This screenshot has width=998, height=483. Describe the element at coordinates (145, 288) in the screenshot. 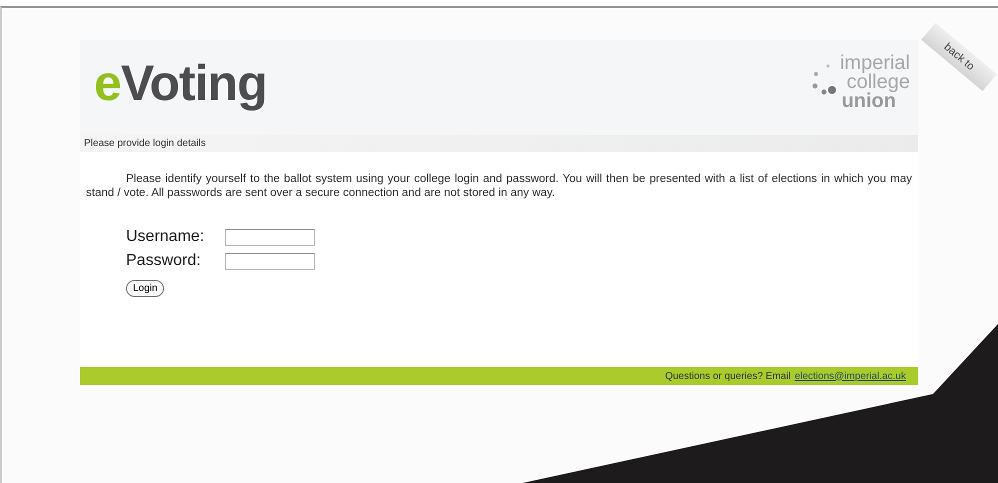

I see `login-button: Login` at that location.